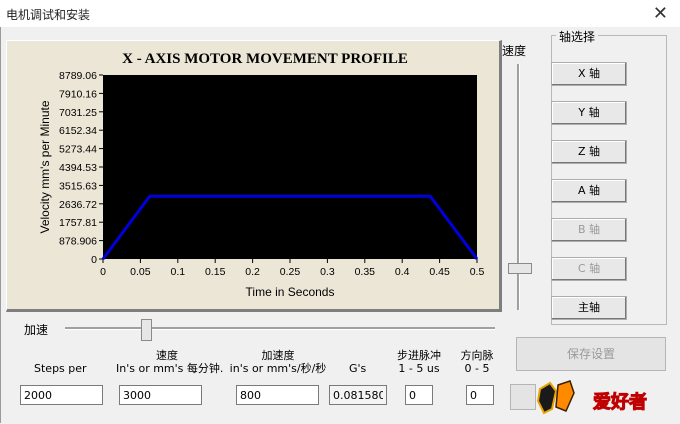  Describe the element at coordinates (620, 402) in the screenshot. I see `logo-text: 爱好者` at that location.